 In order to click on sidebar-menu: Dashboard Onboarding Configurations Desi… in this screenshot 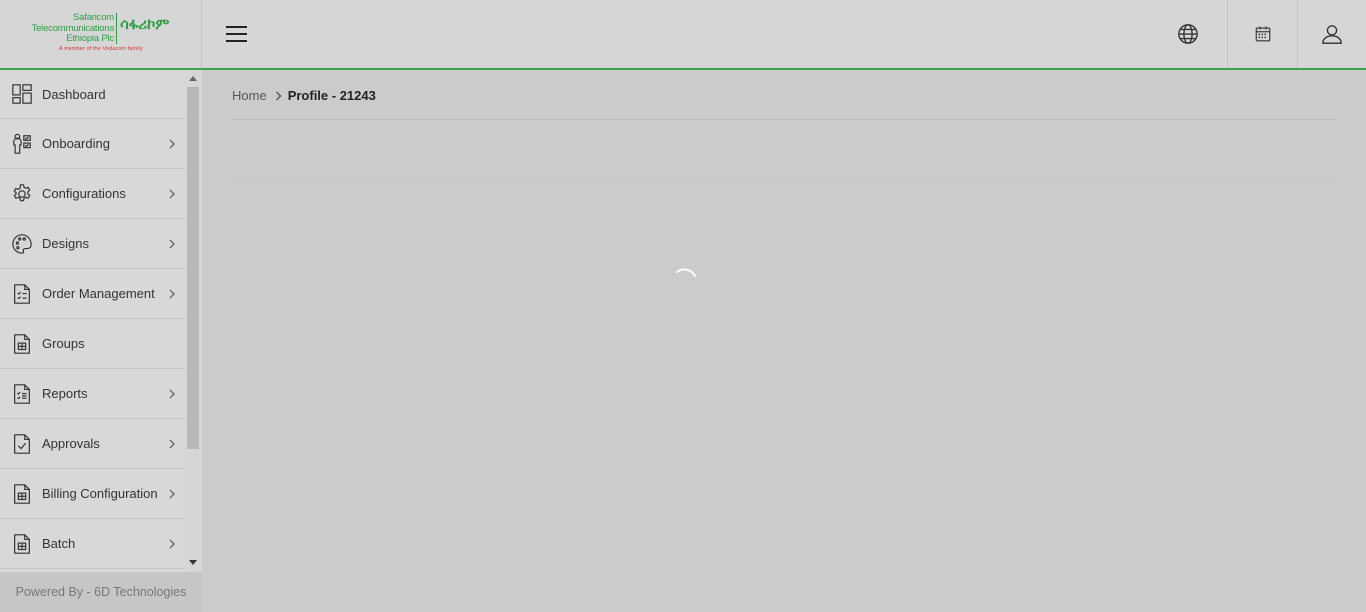, I will do `click(92, 319)`.